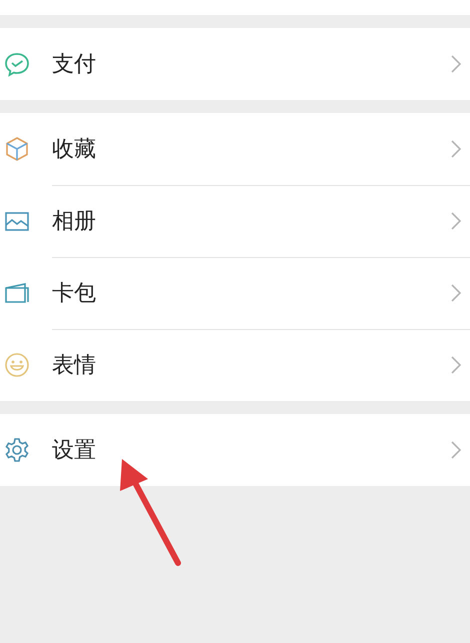 The height and width of the screenshot is (643, 470). What do you see at coordinates (235, 149) in the screenshot?
I see `menu-item: 收藏` at bounding box center [235, 149].